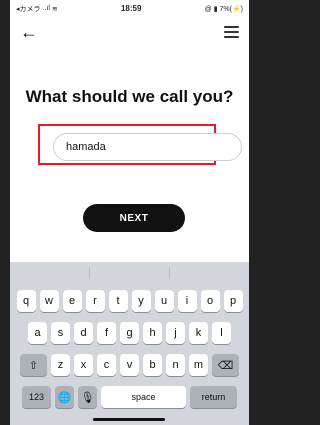 The width and height of the screenshot is (320, 425). I want to click on key-n: n, so click(175, 365).